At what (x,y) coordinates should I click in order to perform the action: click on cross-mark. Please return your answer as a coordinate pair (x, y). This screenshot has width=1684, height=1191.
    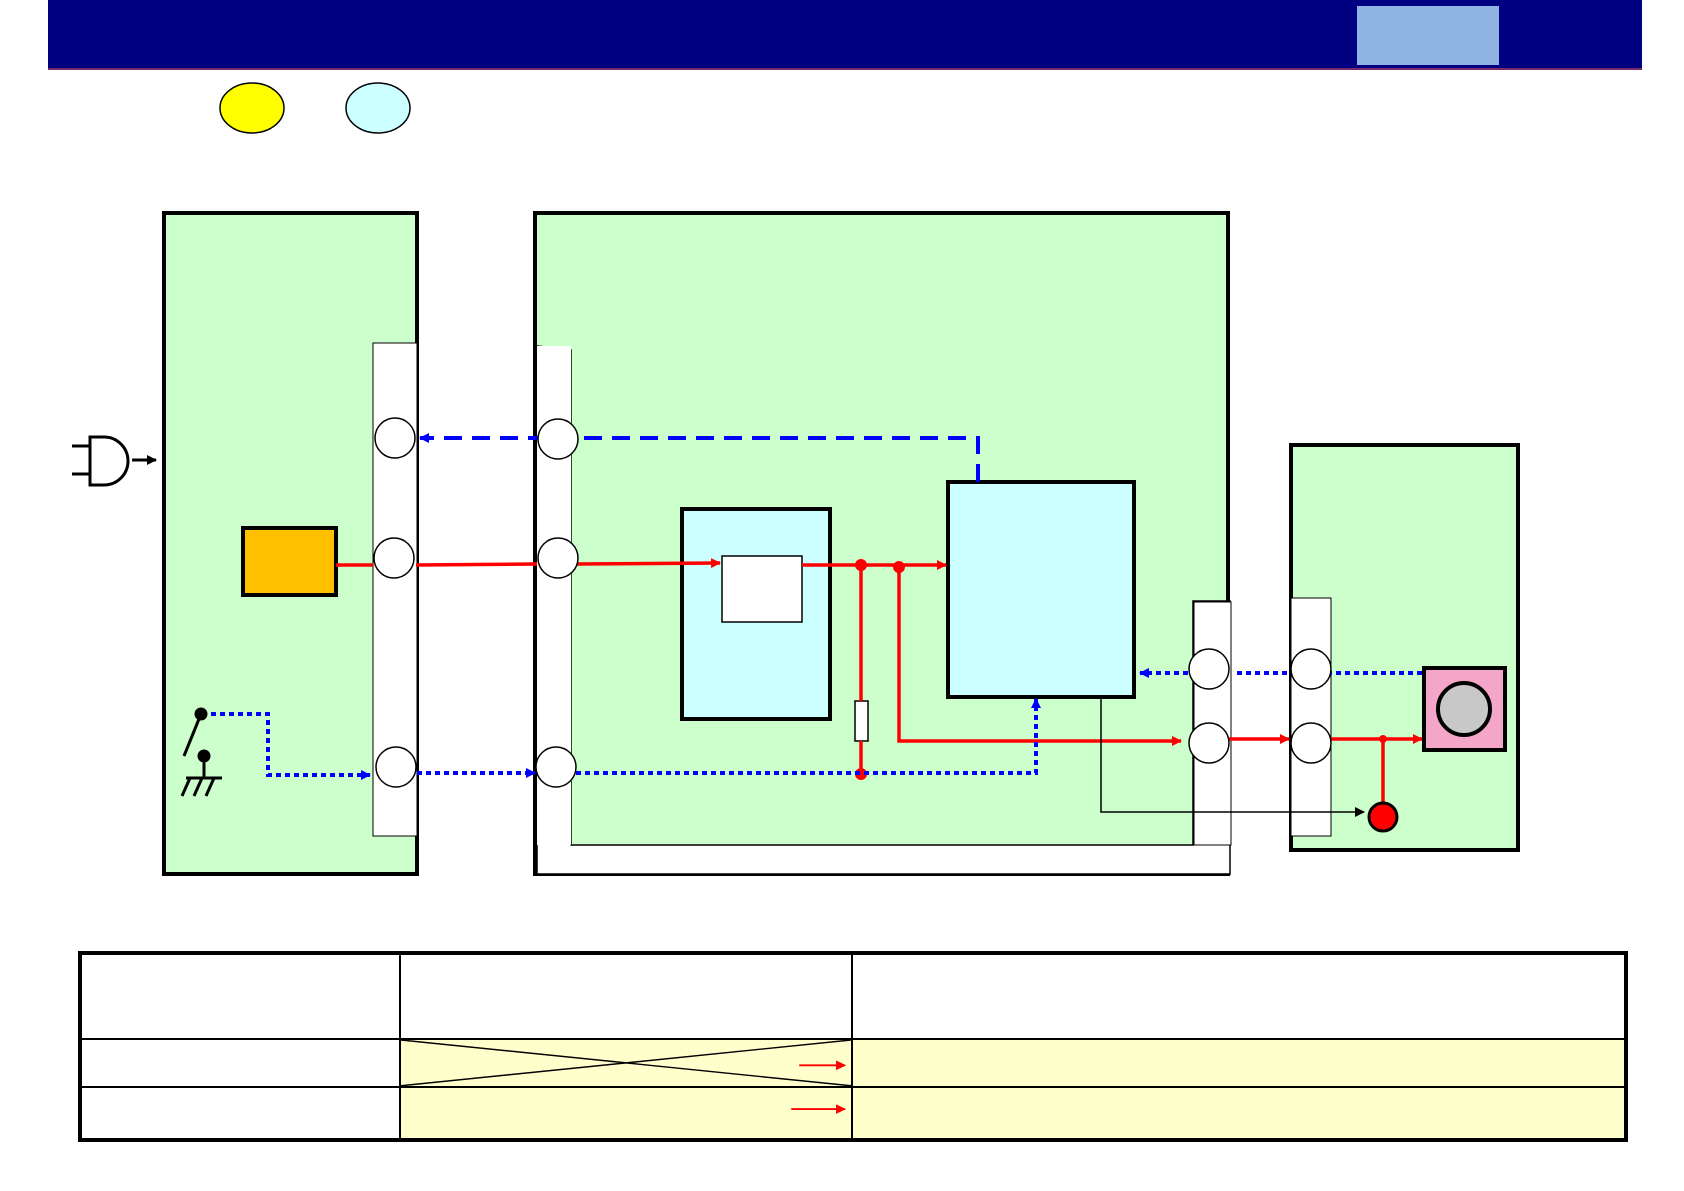
    Looking at the image, I should click on (626, 1063).